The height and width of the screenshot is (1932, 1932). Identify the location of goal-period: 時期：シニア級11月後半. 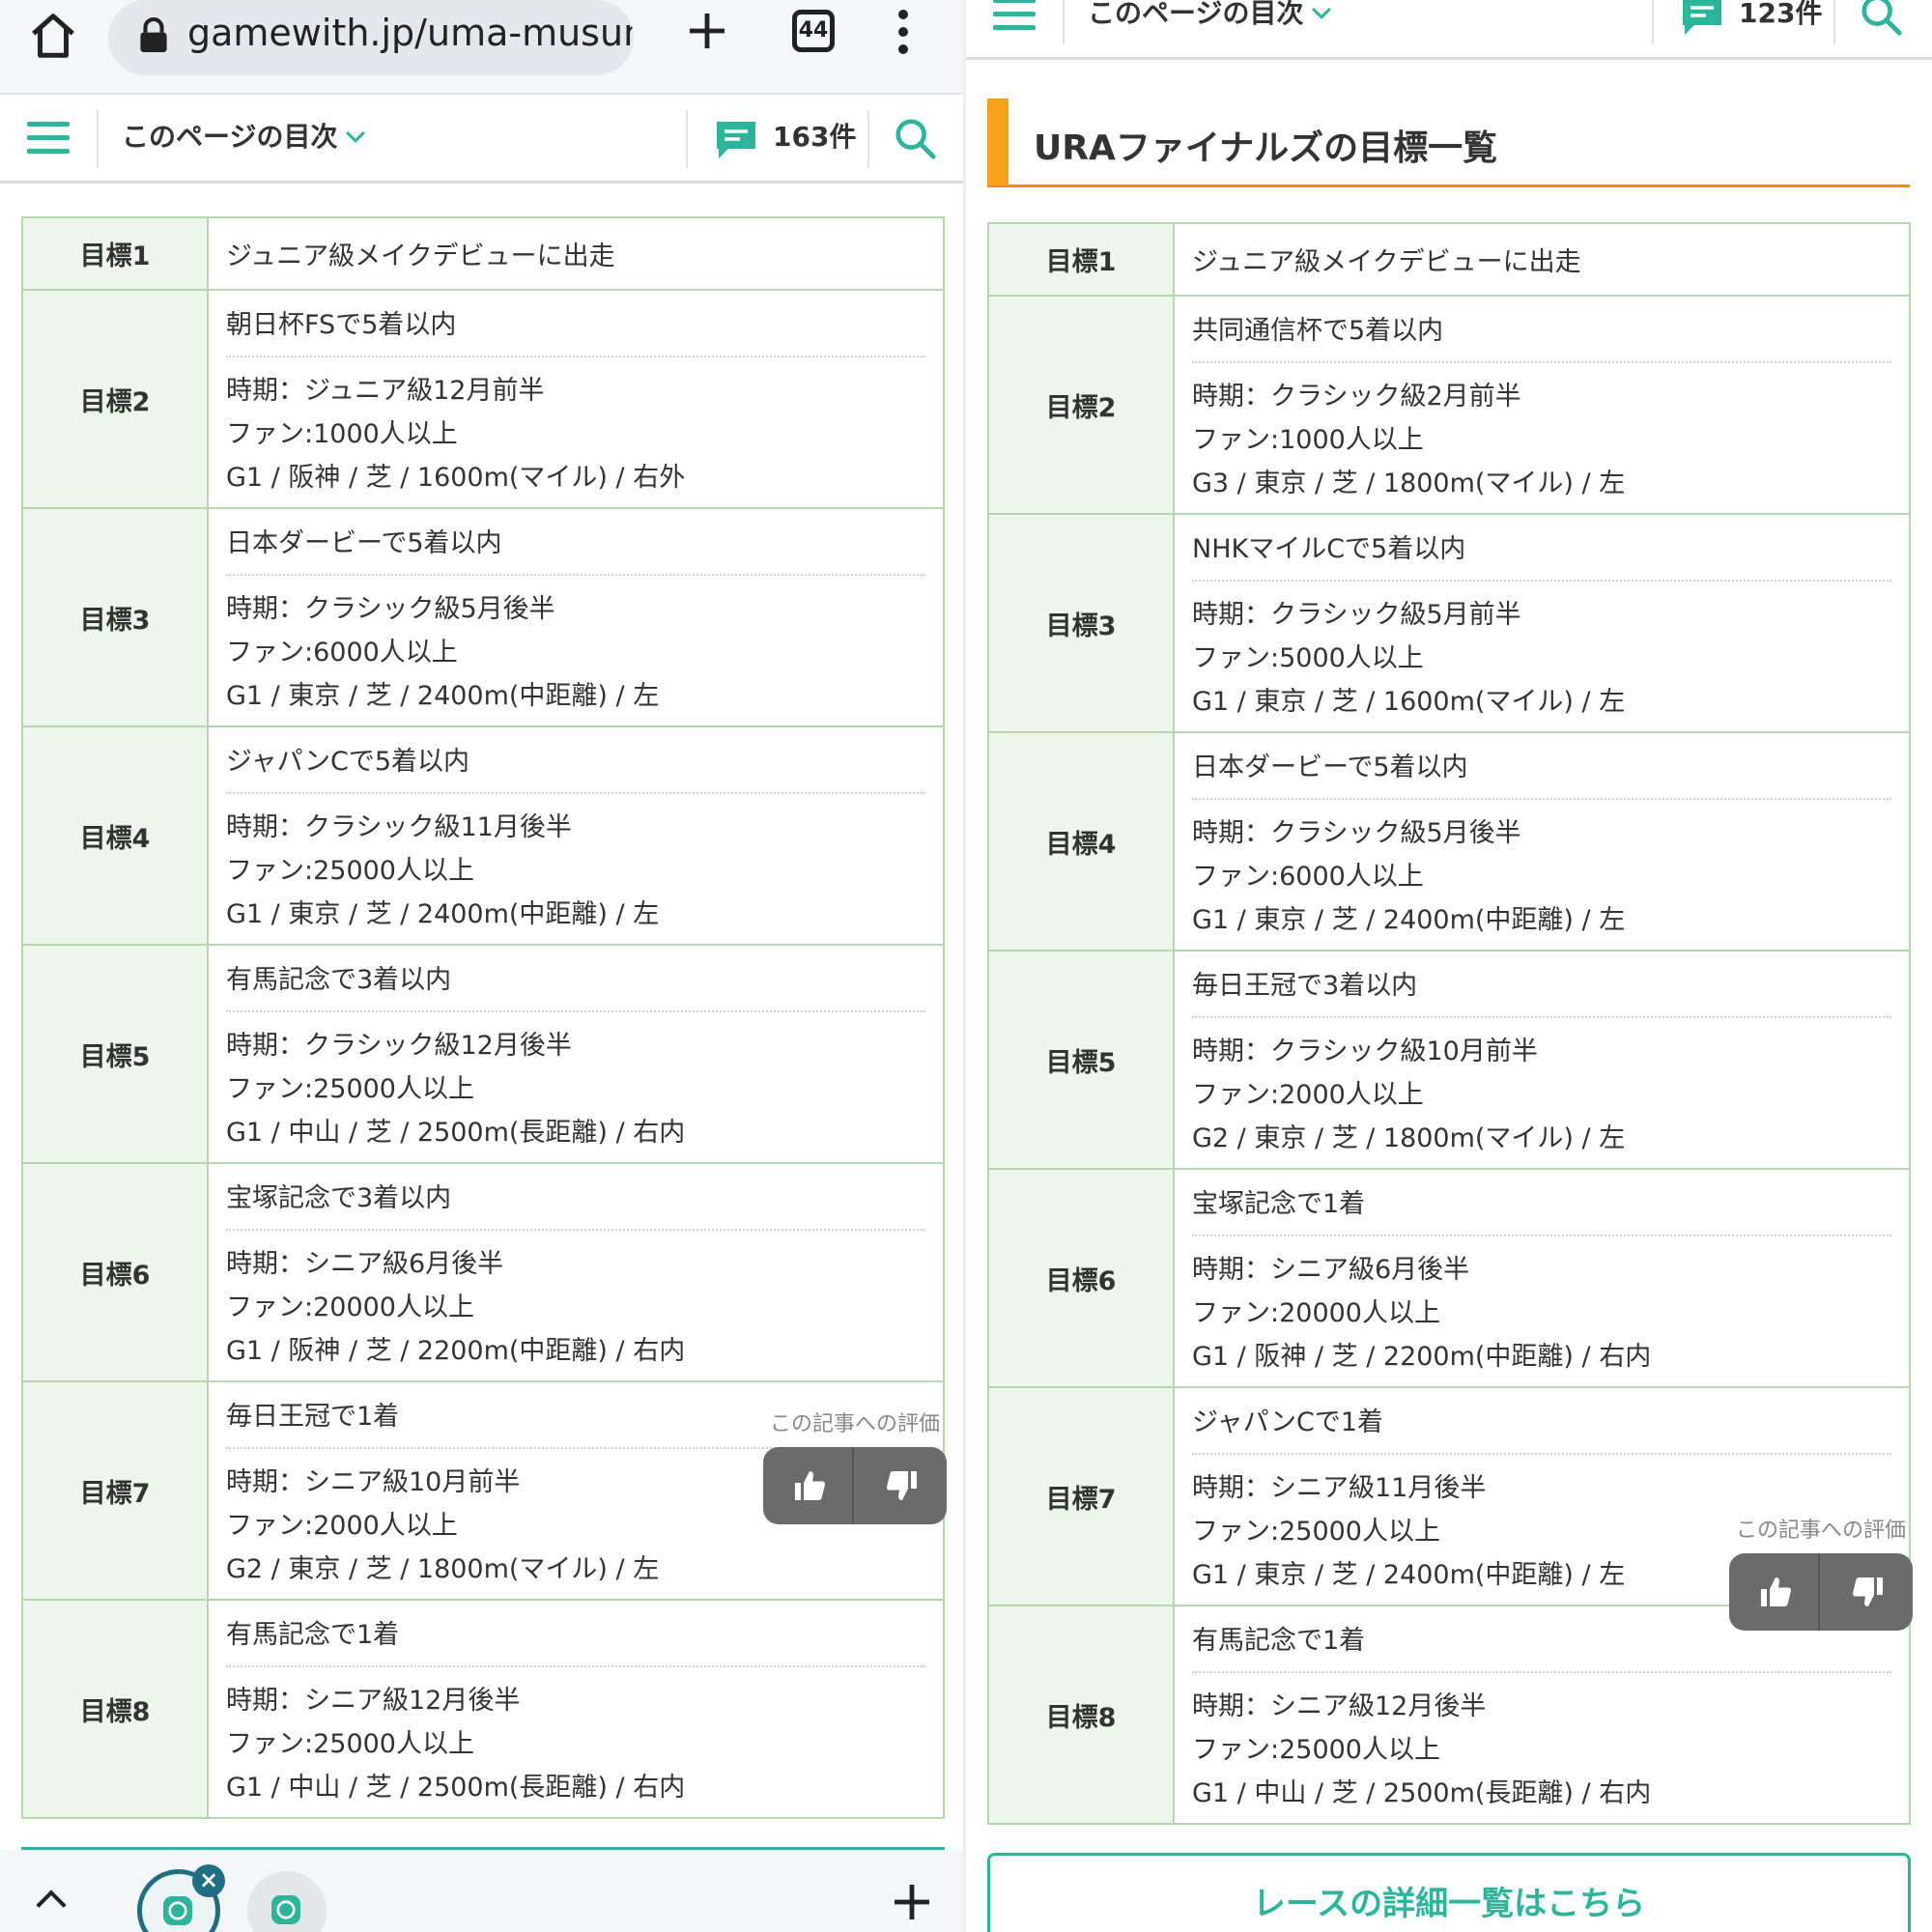
(1339, 1487).